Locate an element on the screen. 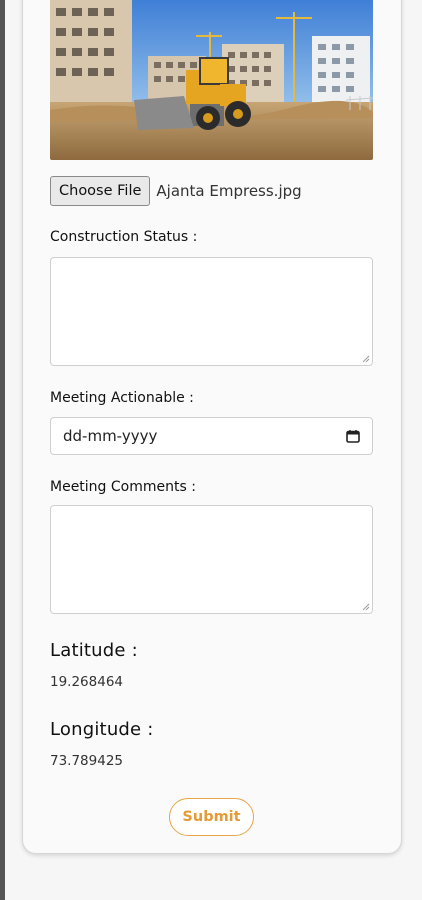 This screenshot has height=900, width=422. uploaded-image-preview is located at coordinates (211, 80).